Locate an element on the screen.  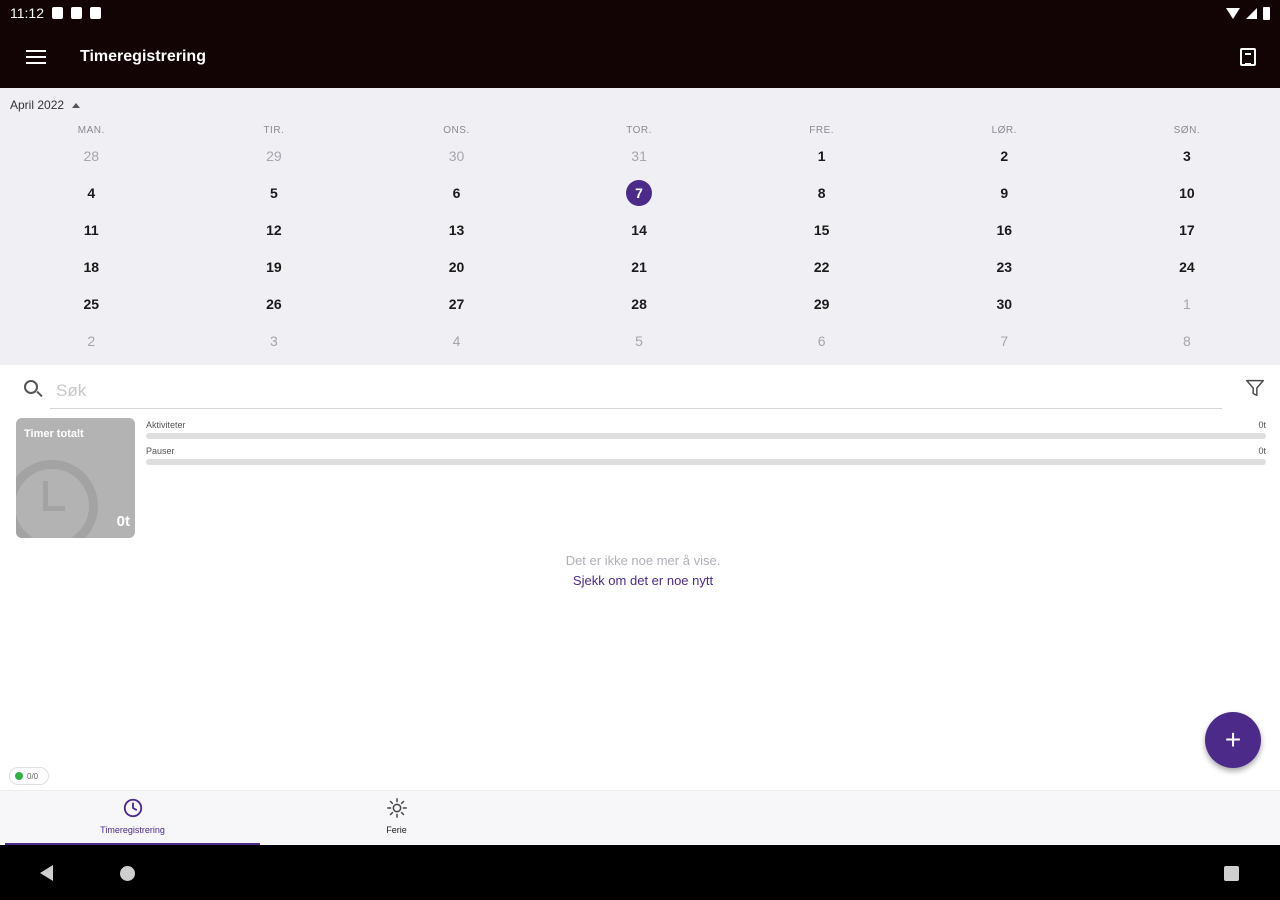
page-title: Timeregistrering is located at coordinates (143, 56).